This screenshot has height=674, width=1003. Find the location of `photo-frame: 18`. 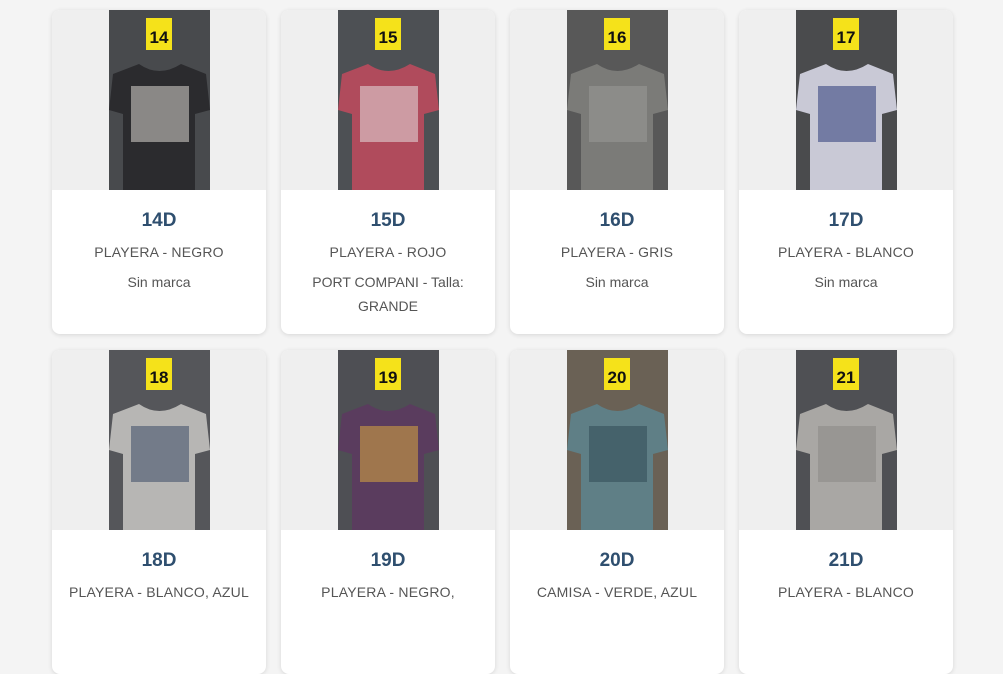

photo-frame: 18 is located at coordinates (159, 440).